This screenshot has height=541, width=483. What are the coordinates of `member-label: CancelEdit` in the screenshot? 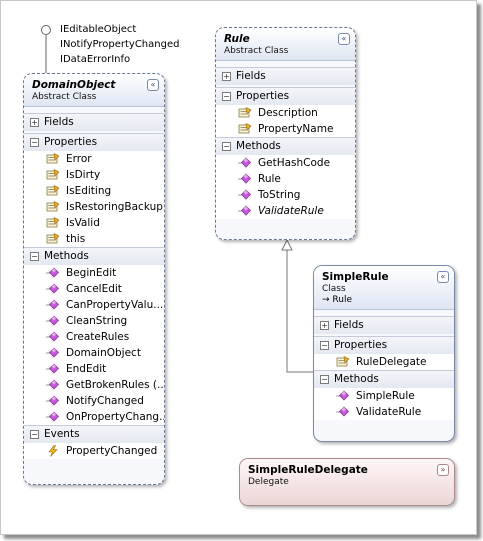 It's located at (94, 289).